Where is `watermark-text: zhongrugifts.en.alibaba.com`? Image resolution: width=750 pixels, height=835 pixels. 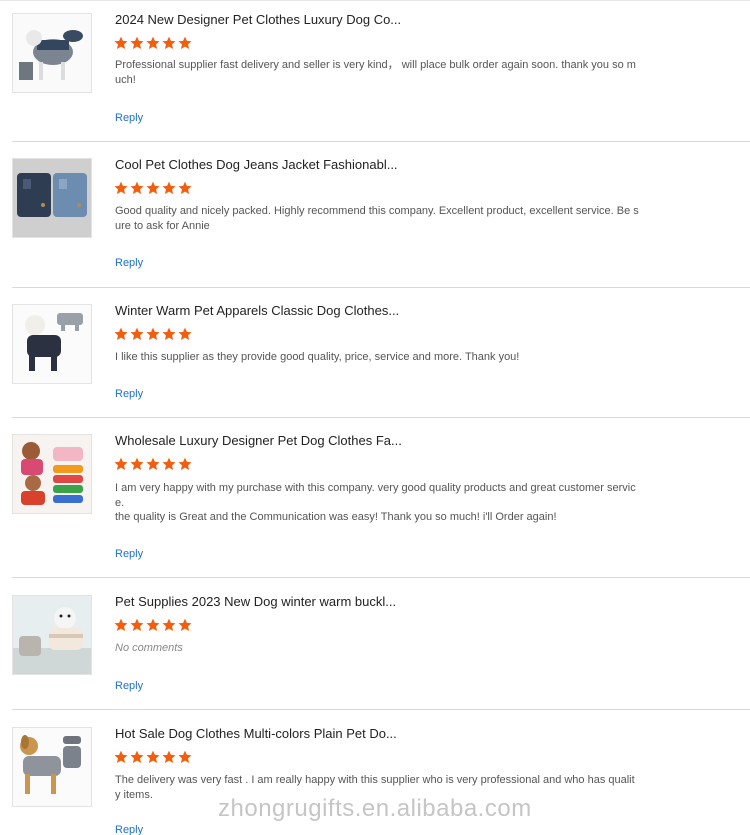 watermark-text: zhongrugifts.en.alibaba.com is located at coordinates (375, 808).